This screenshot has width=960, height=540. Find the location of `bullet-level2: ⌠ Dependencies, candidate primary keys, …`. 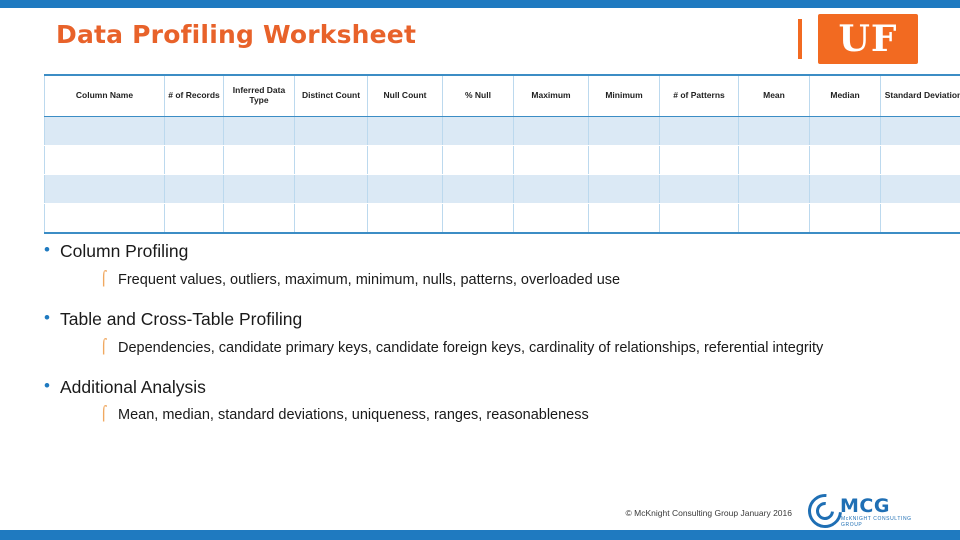

bullet-level2: ⌠ Dependencies, candidate primary keys, … is located at coordinates (484, 348).